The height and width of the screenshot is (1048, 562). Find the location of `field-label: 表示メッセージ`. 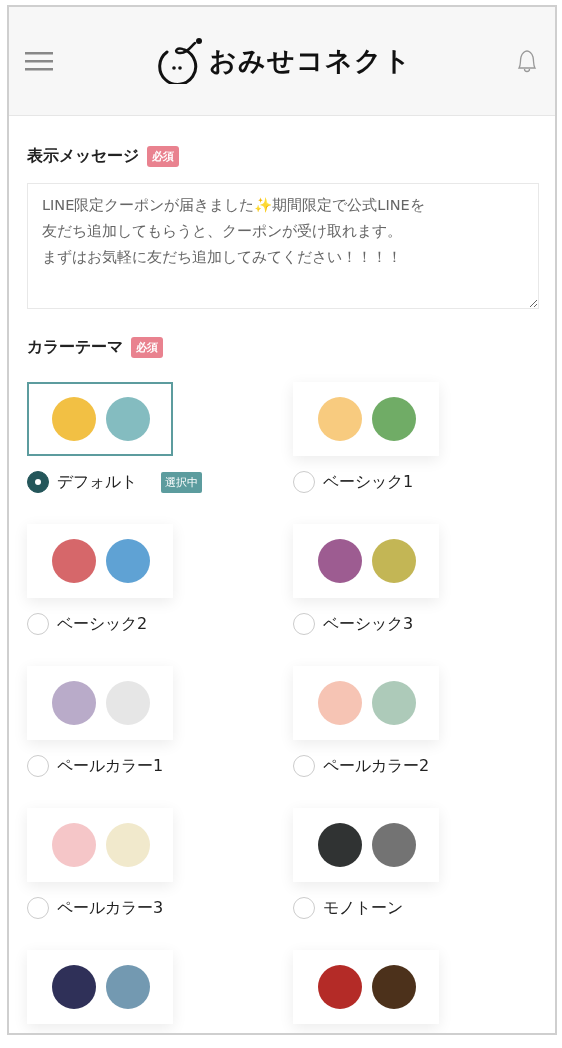

field-label: 表示メッセージ is located at coordinates (83, 156).